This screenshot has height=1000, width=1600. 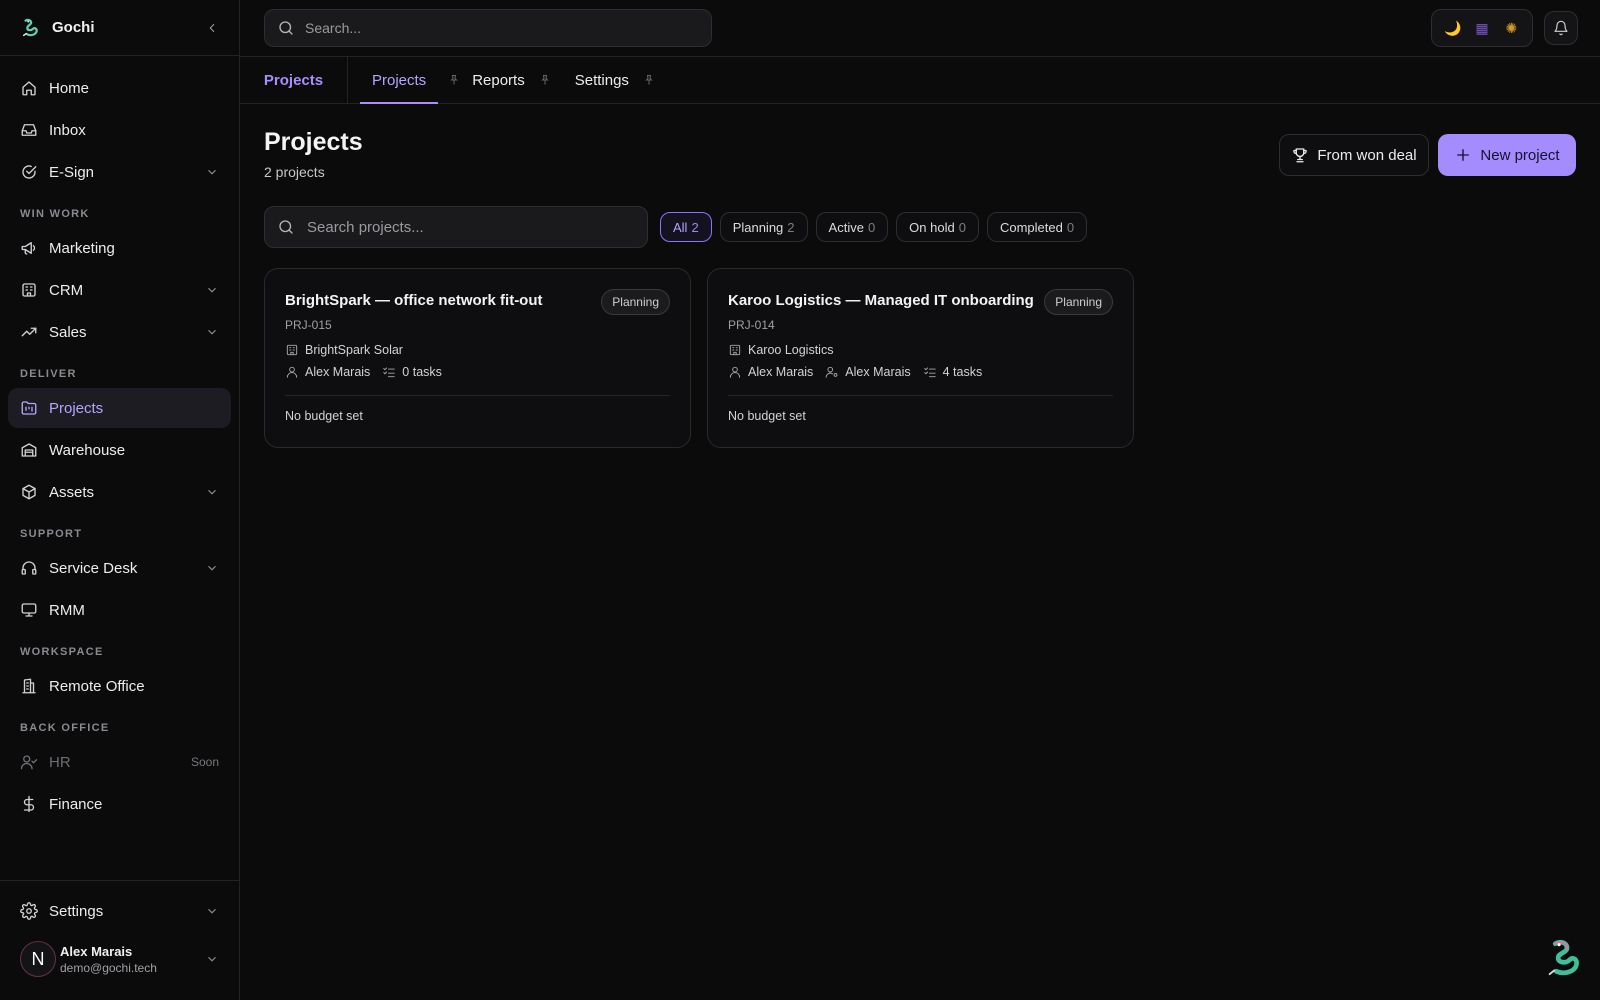 I want to click on project-search, so click(x=456, y=227).